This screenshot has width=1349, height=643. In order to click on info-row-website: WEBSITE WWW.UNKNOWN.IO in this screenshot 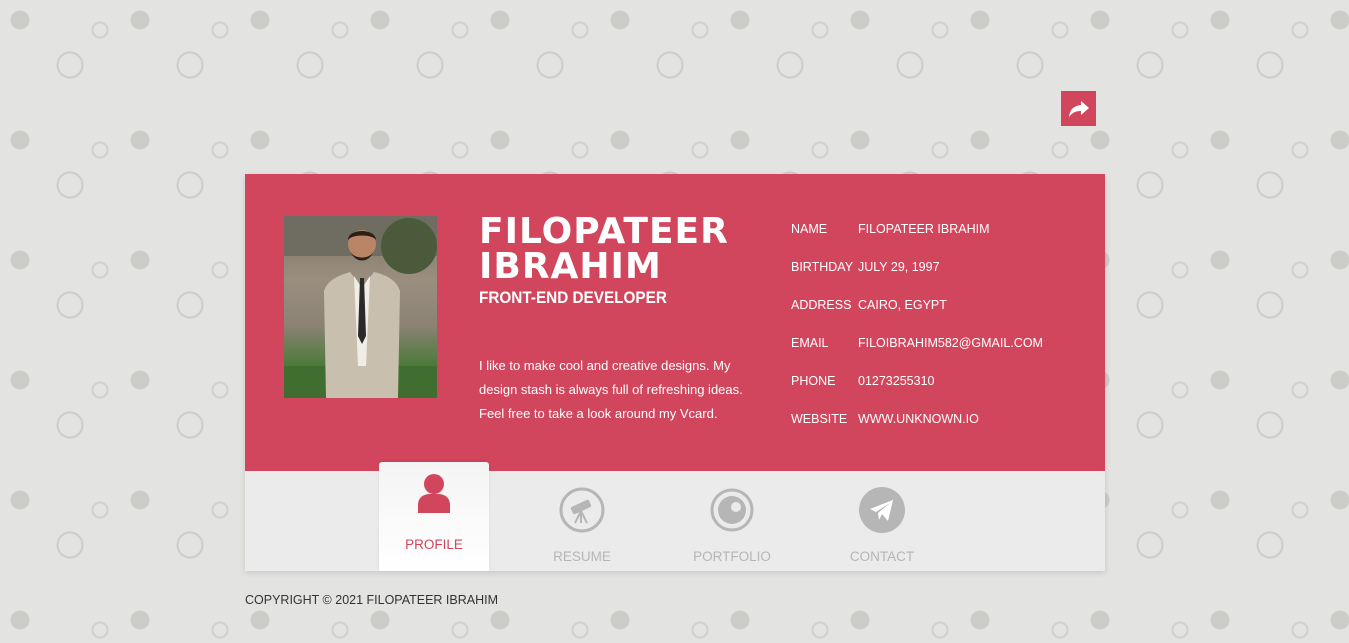, I will do `click(917, 431)`.